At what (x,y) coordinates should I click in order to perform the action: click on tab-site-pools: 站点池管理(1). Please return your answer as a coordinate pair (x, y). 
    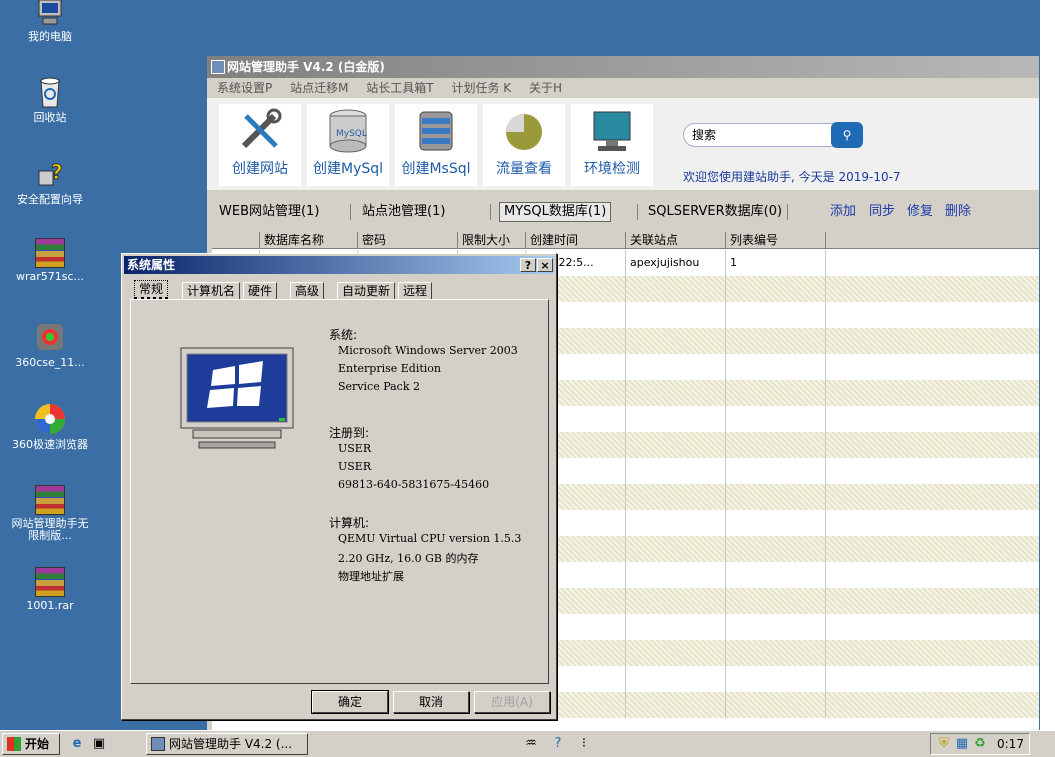
    Looking at the image, I should click on (403, 212).